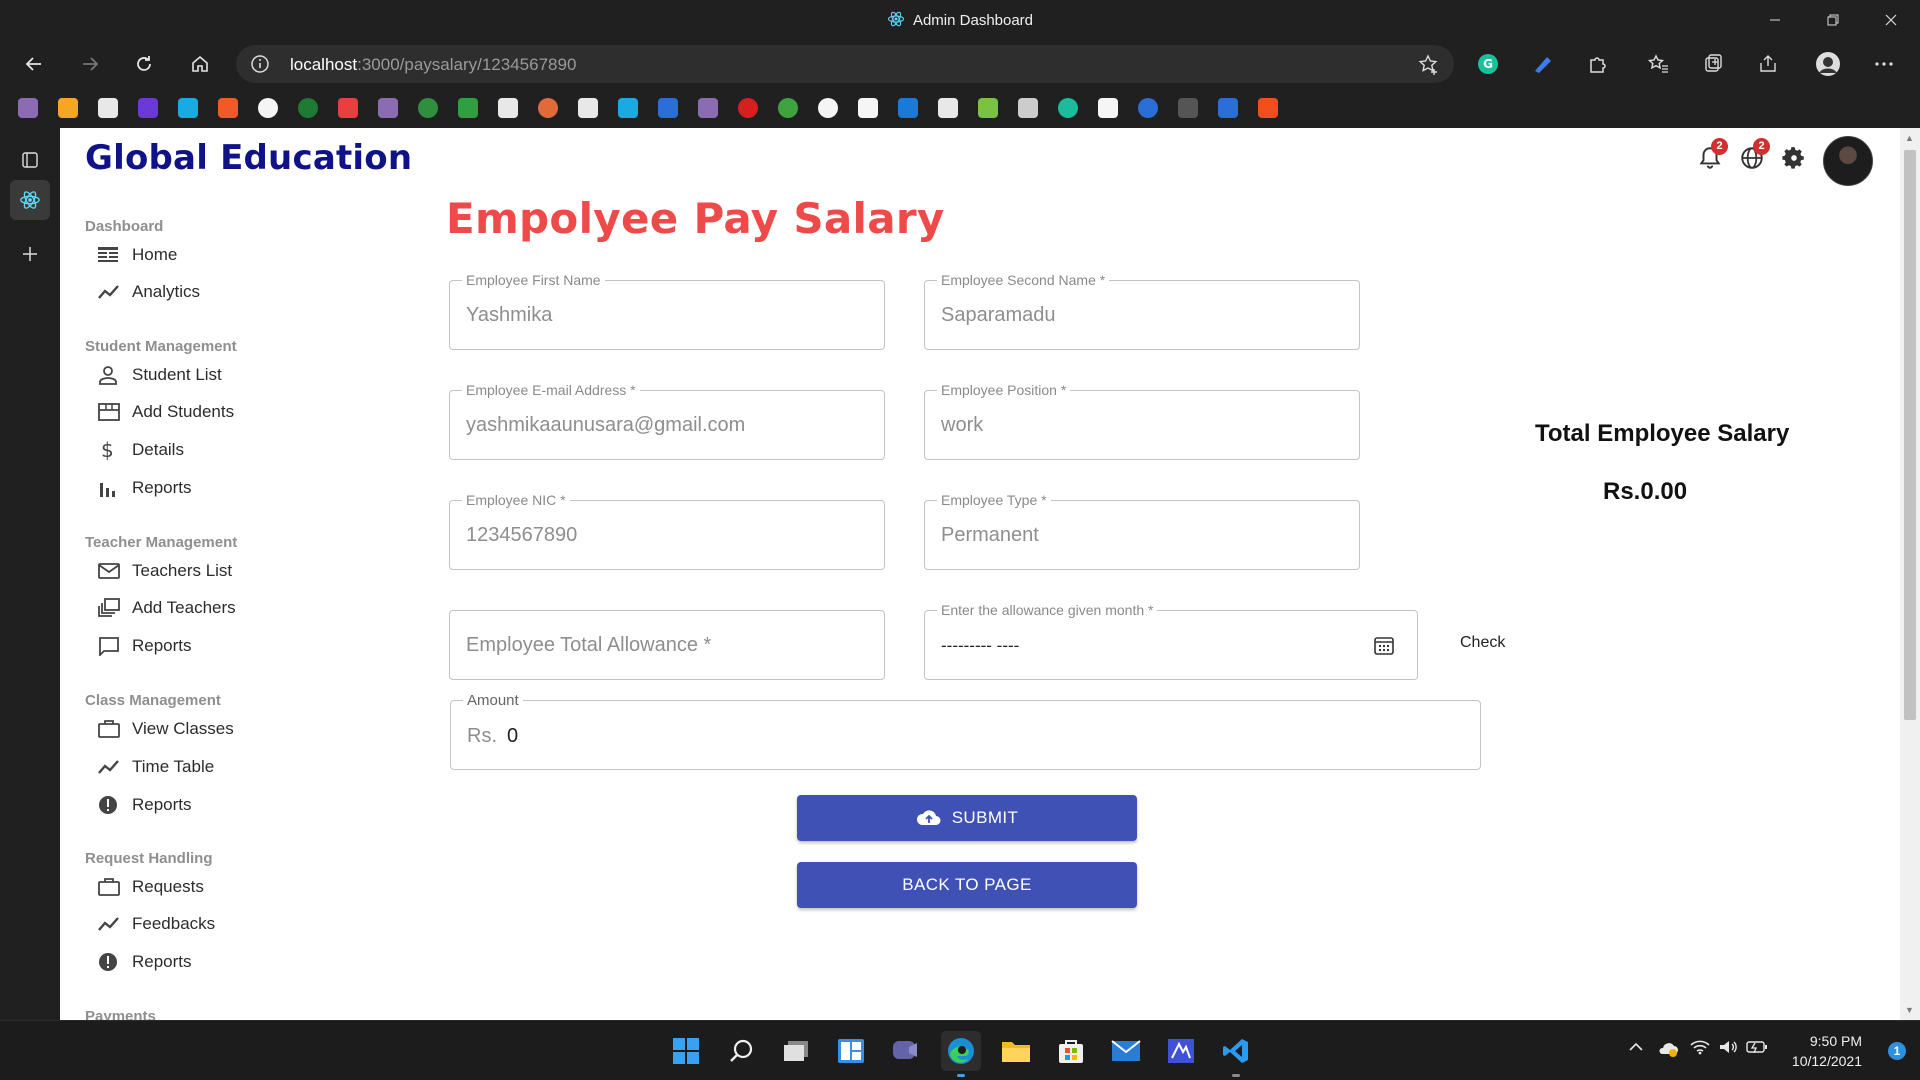  Describe the element at coordinates (248, 450) in the screenshot. I see `sidebar-item-details: $ Details` at that location.